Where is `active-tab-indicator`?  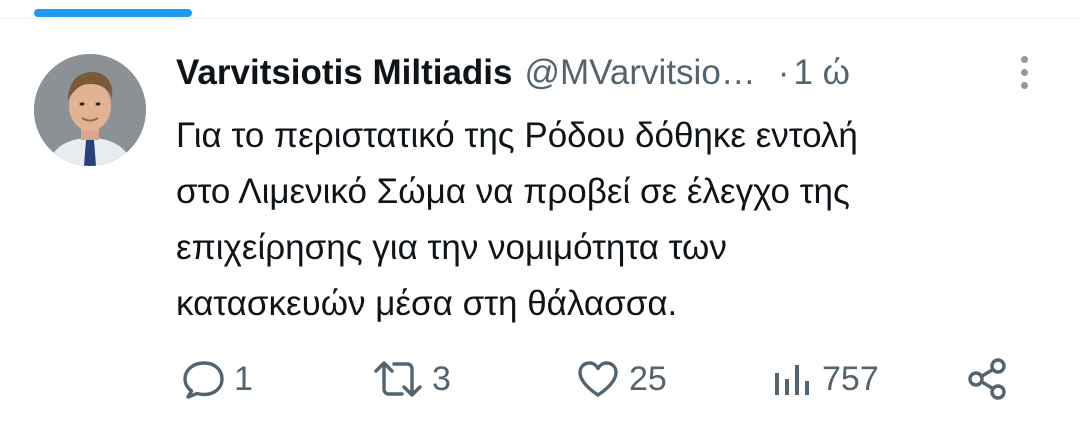 active-tab-indicator is located at coordinates (113, 13).